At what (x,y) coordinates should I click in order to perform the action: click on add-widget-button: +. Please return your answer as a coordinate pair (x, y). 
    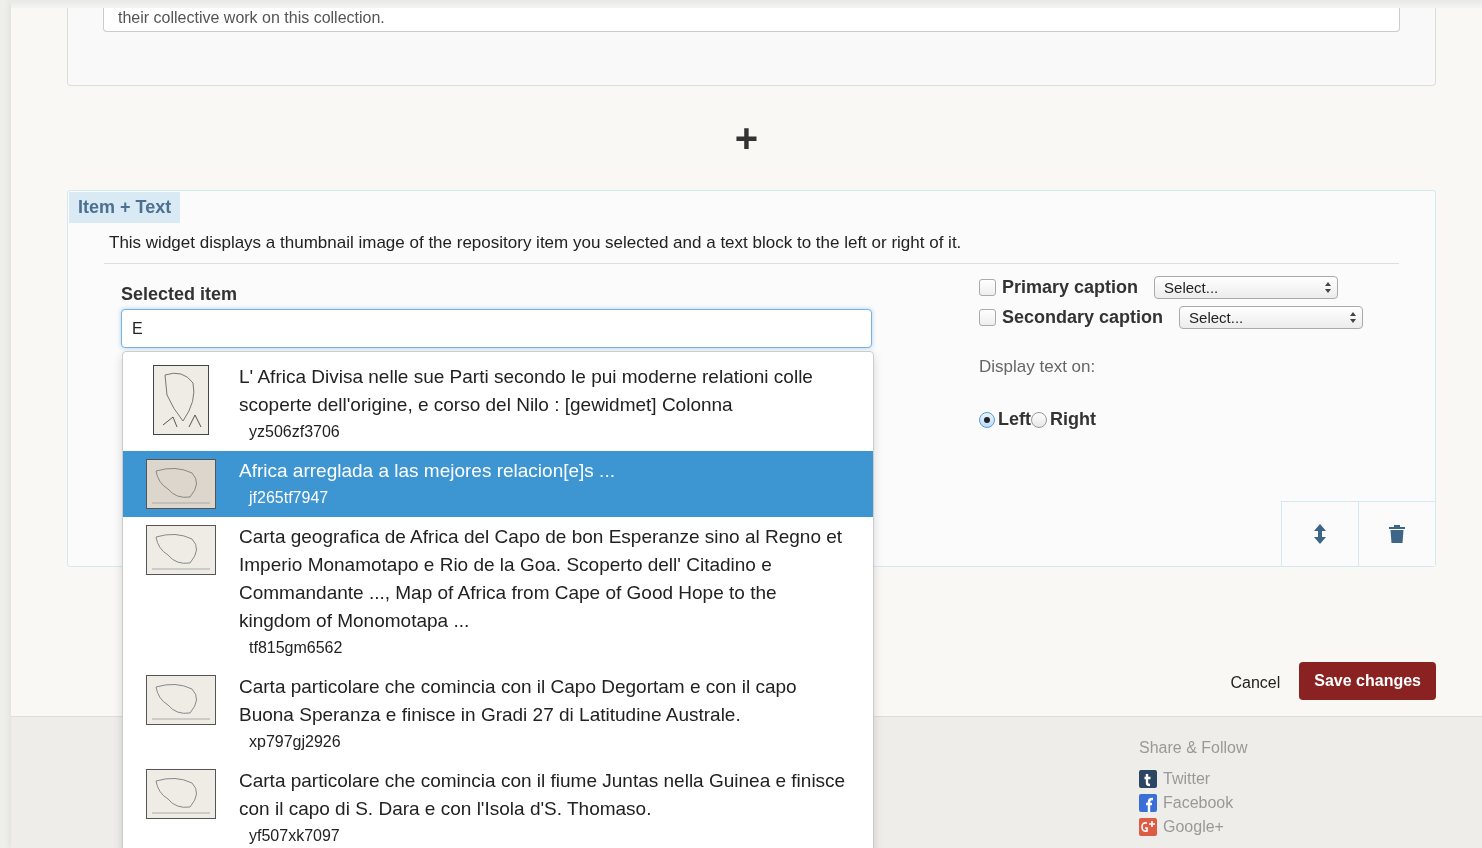
    Looking at the image, I should click on (746, 138).